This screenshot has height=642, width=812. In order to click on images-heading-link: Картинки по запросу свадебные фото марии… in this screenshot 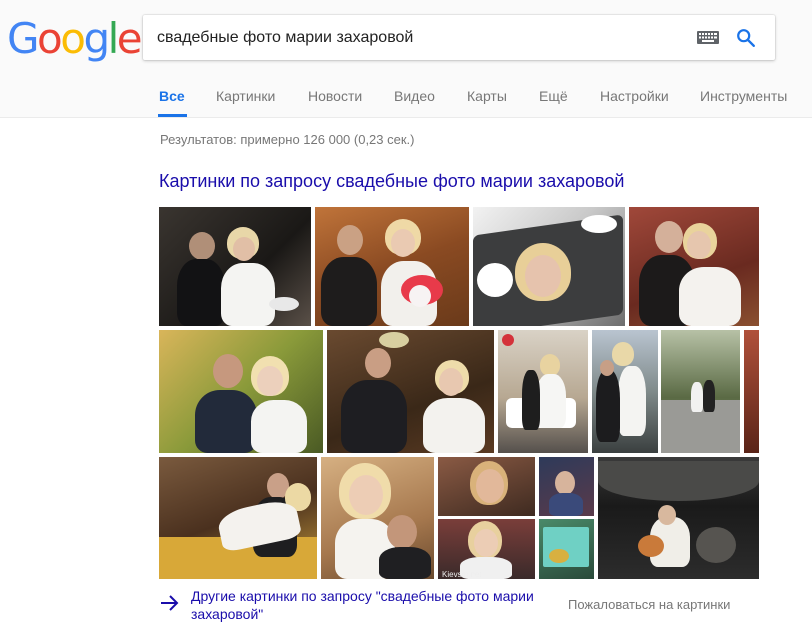, I will do `click(391, 181)`.